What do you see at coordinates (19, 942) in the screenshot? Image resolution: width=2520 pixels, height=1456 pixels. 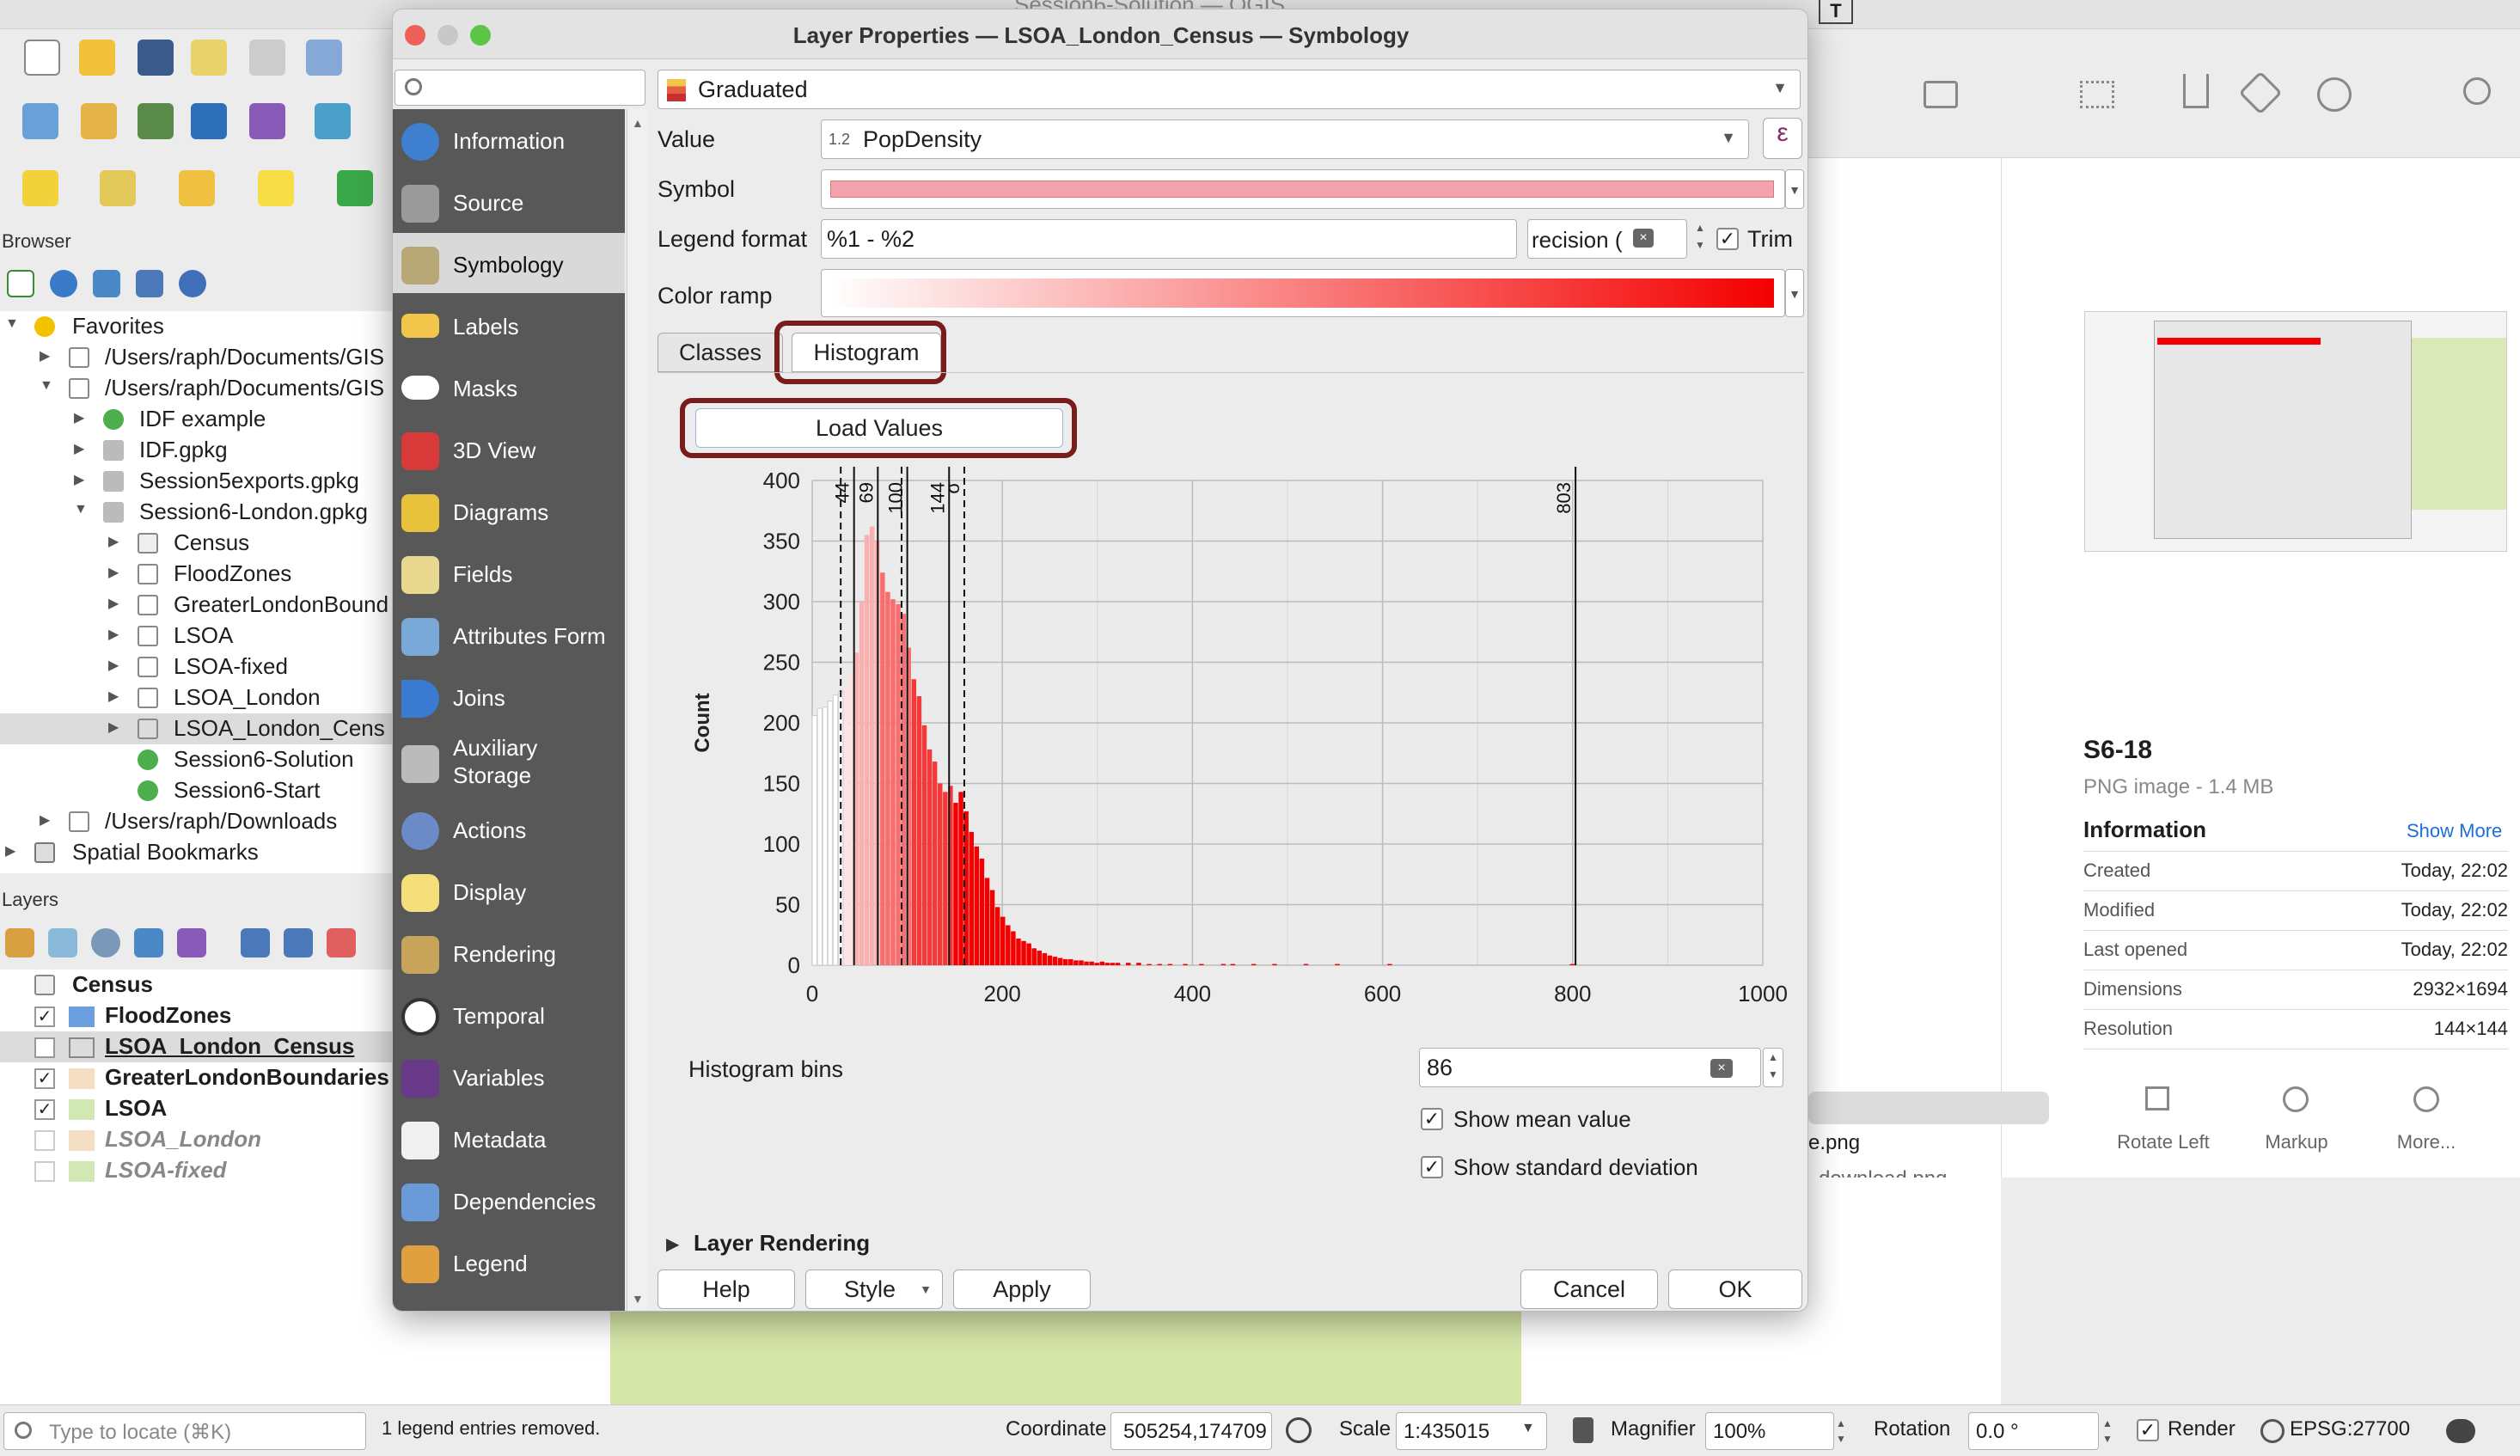 I see `layer-styling-icon` at bounding box center [19, 942].